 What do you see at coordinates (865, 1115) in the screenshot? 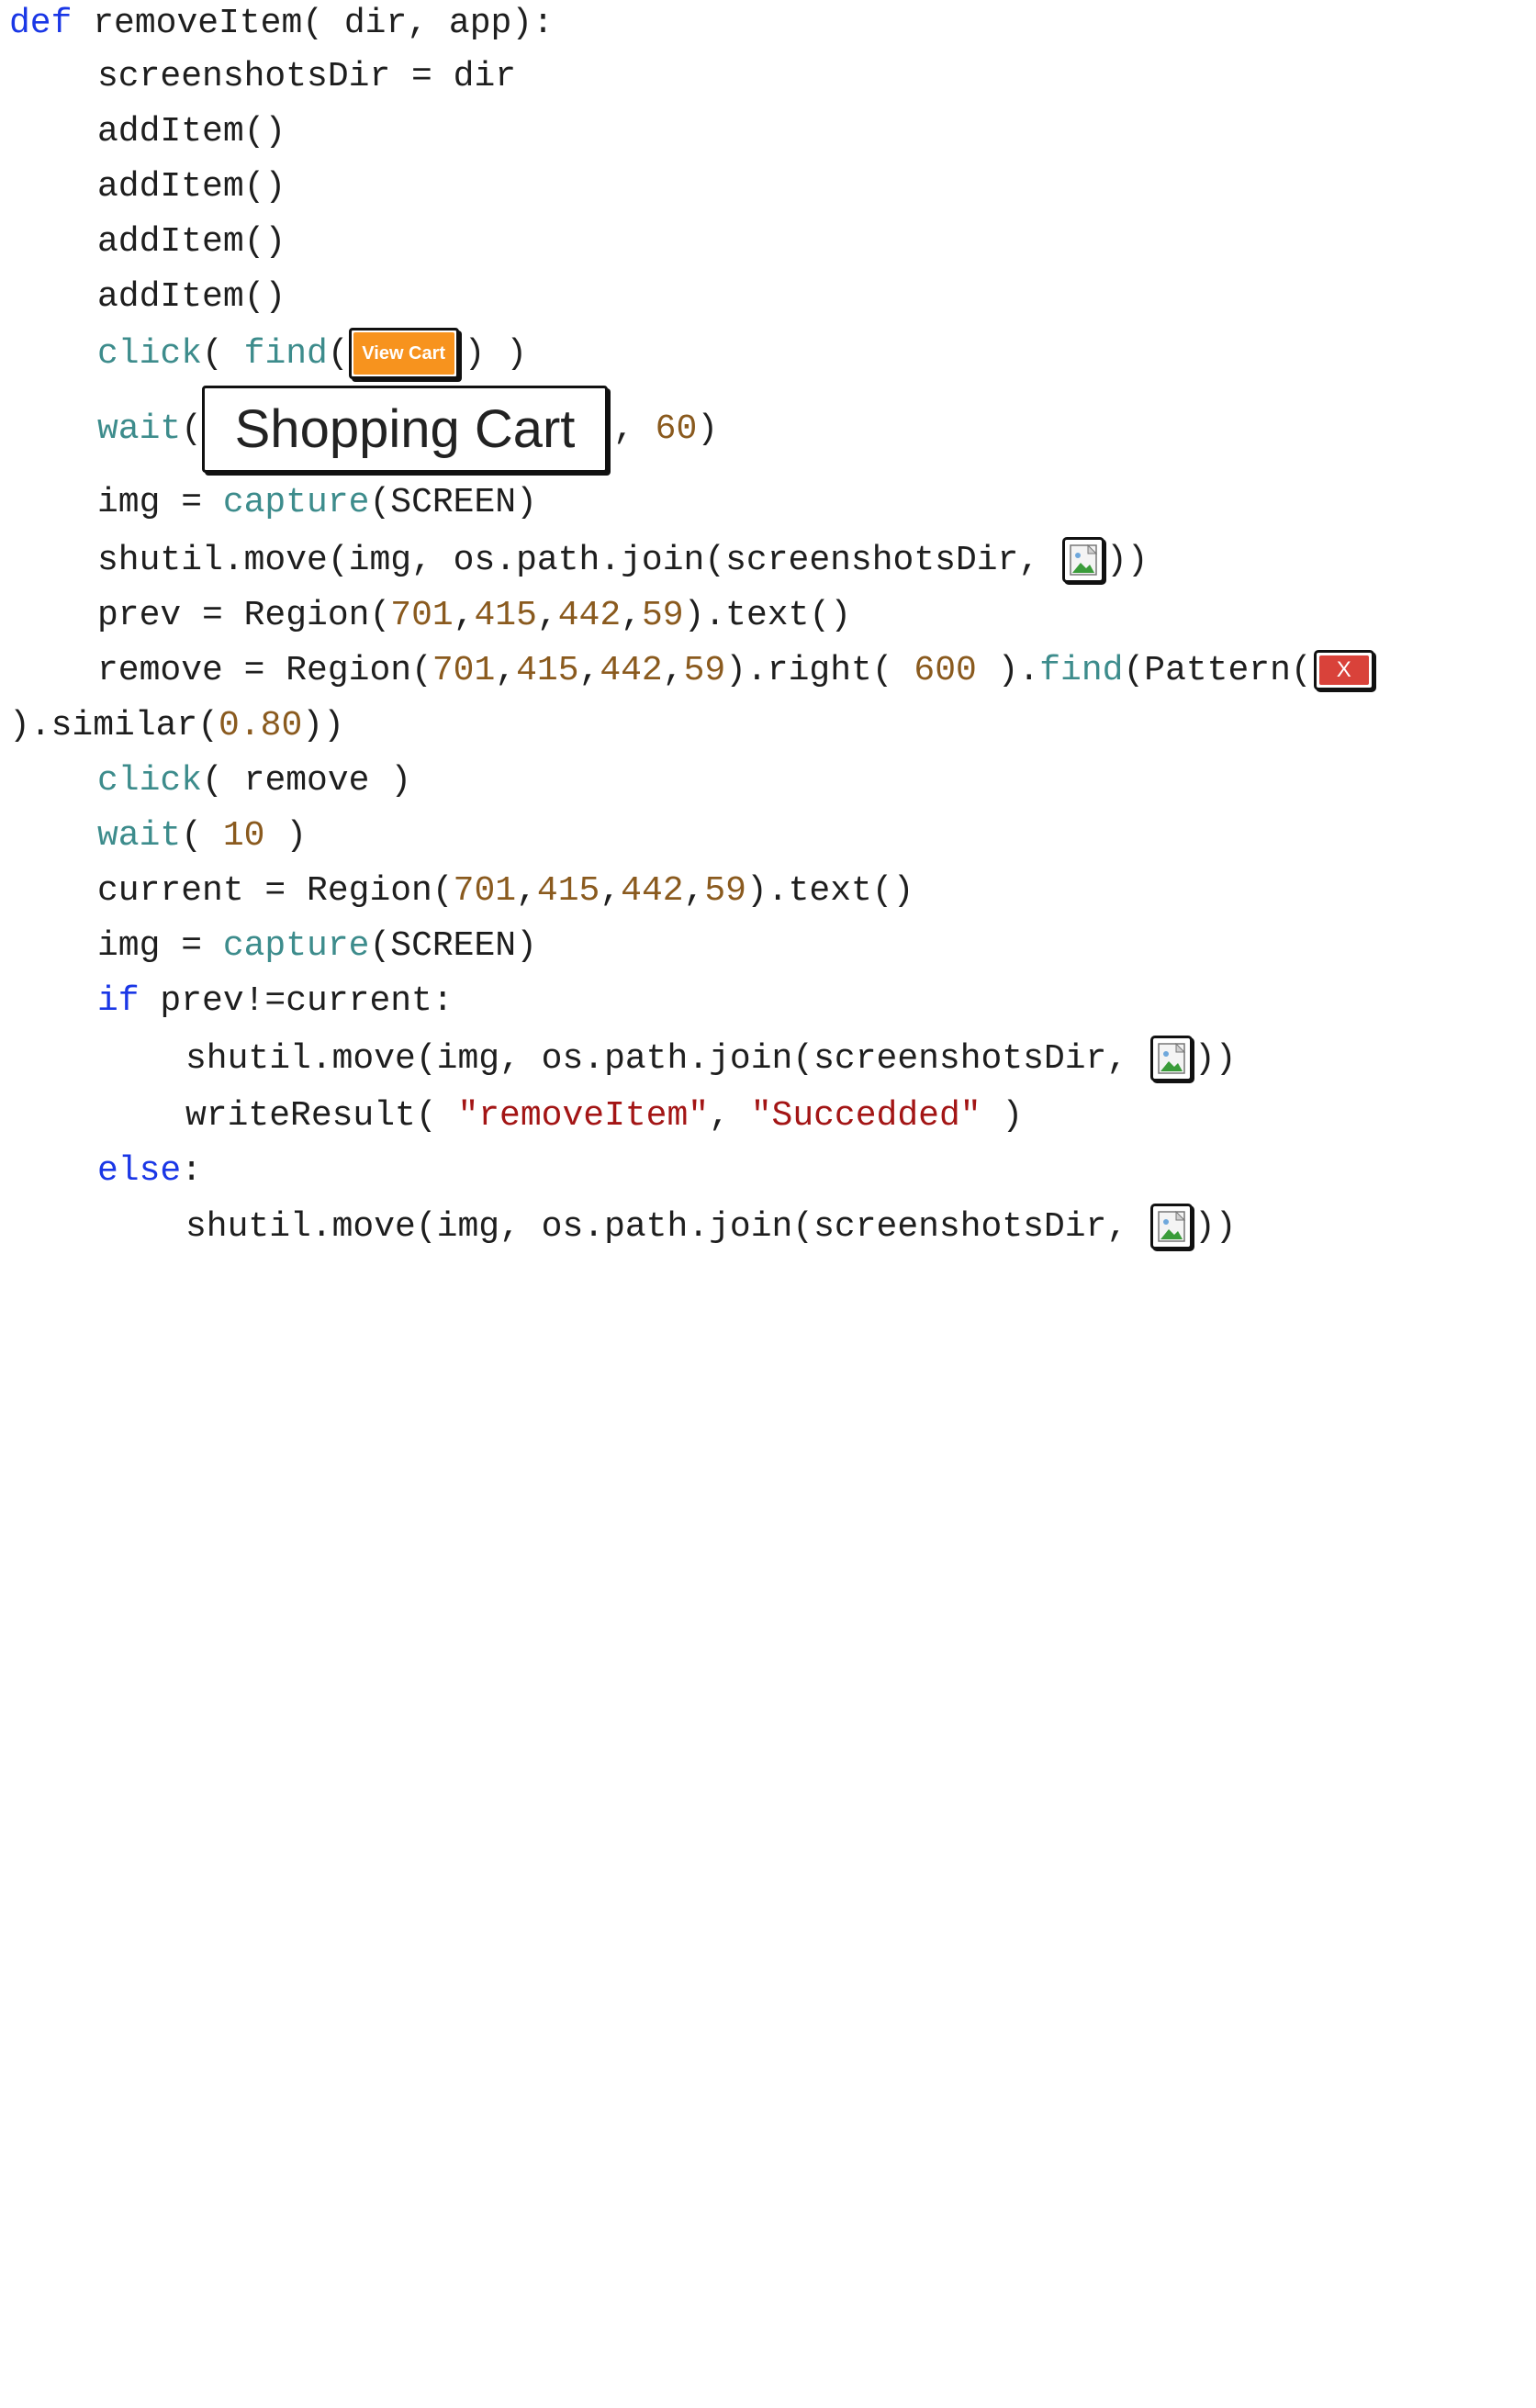
I see `string-literal: "Succedded"` at bounding box center [865, 1115].